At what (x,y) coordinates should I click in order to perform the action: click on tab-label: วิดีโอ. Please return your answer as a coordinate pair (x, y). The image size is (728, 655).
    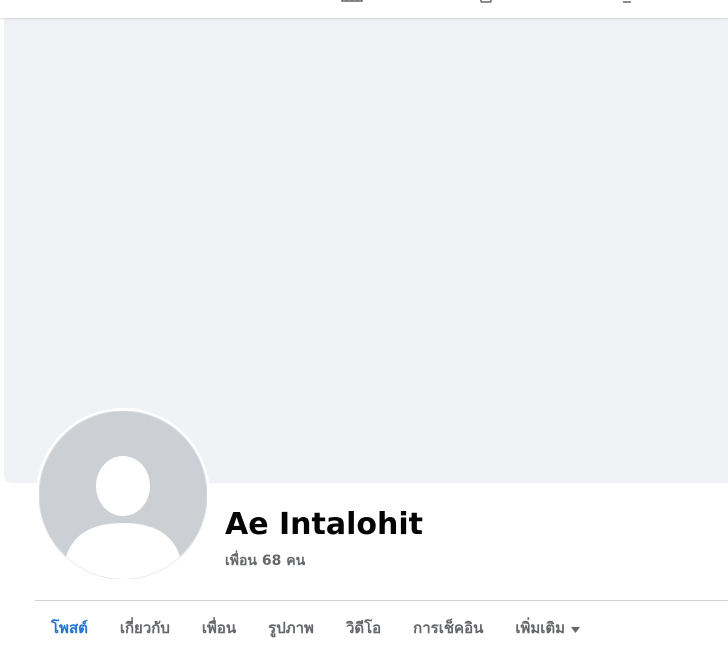
    Looking at the image, I should click on (363, 628).